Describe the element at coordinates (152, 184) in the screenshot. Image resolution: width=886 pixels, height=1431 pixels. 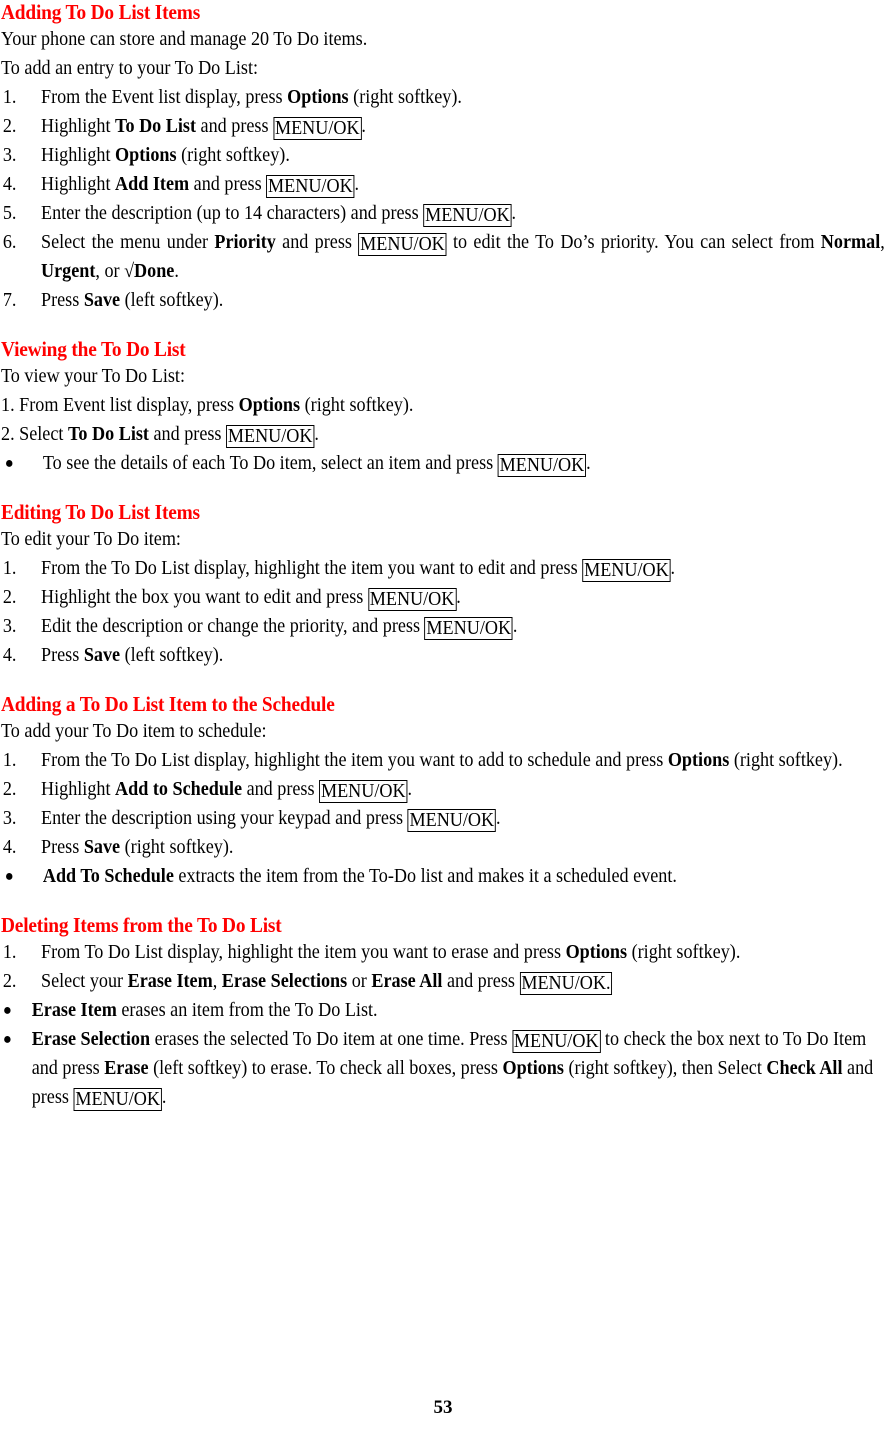
I see `emphasized-term: Add Item` at that location.